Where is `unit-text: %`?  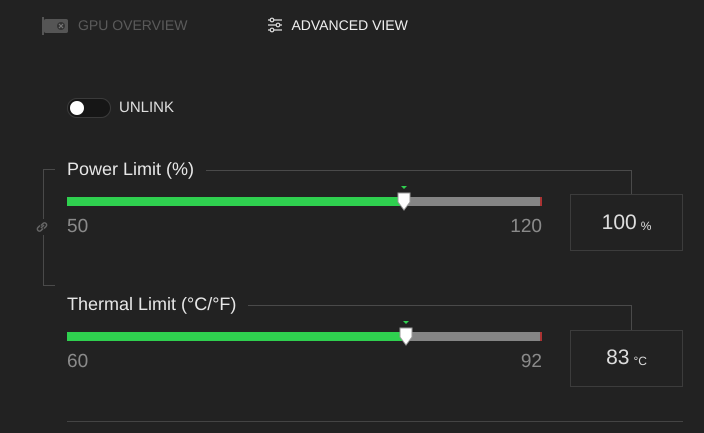 unit-text: % is located at coordinates (646, 226).